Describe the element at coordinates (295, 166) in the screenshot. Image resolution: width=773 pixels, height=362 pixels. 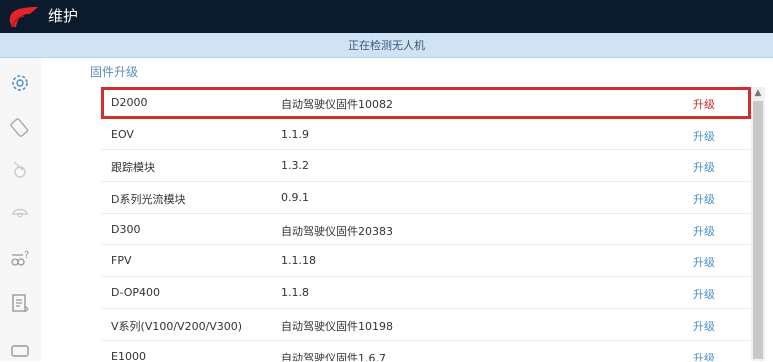
I see `firmware-version: 1.3.2` at that location.